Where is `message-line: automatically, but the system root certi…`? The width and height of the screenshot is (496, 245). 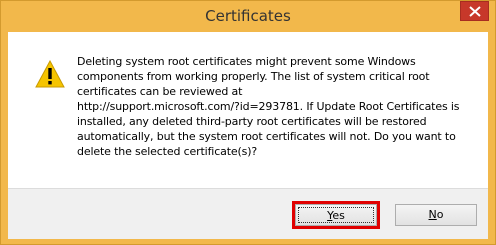 message-line: automatically, but the system root certi… is located at coordinates (266, 136).